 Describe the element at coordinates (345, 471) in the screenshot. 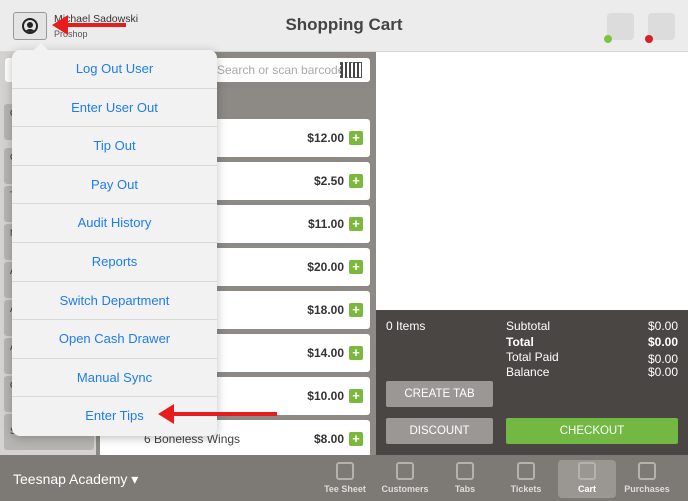

I see `tee-sheet-icon` at that location.